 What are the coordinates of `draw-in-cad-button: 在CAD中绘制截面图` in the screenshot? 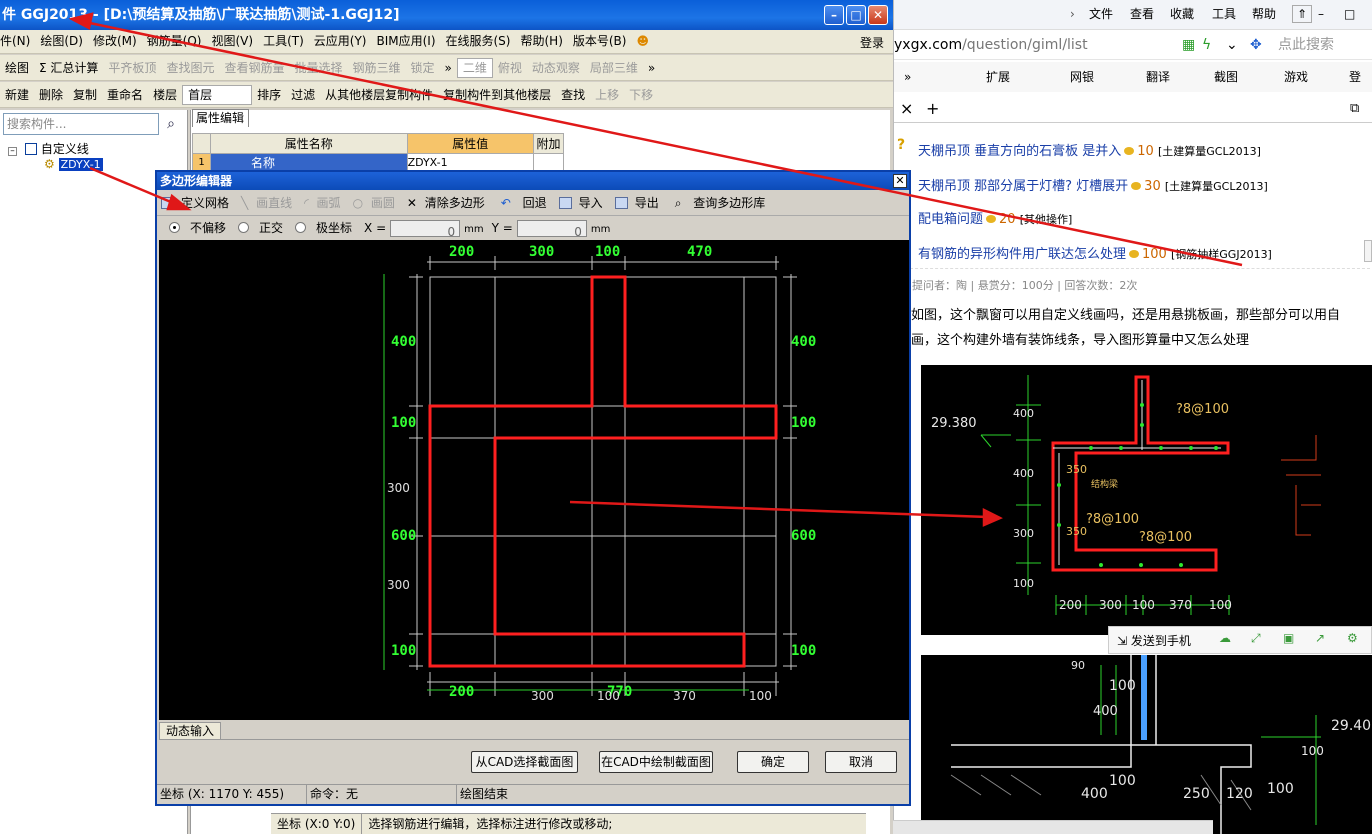 It's located at (656, 762).